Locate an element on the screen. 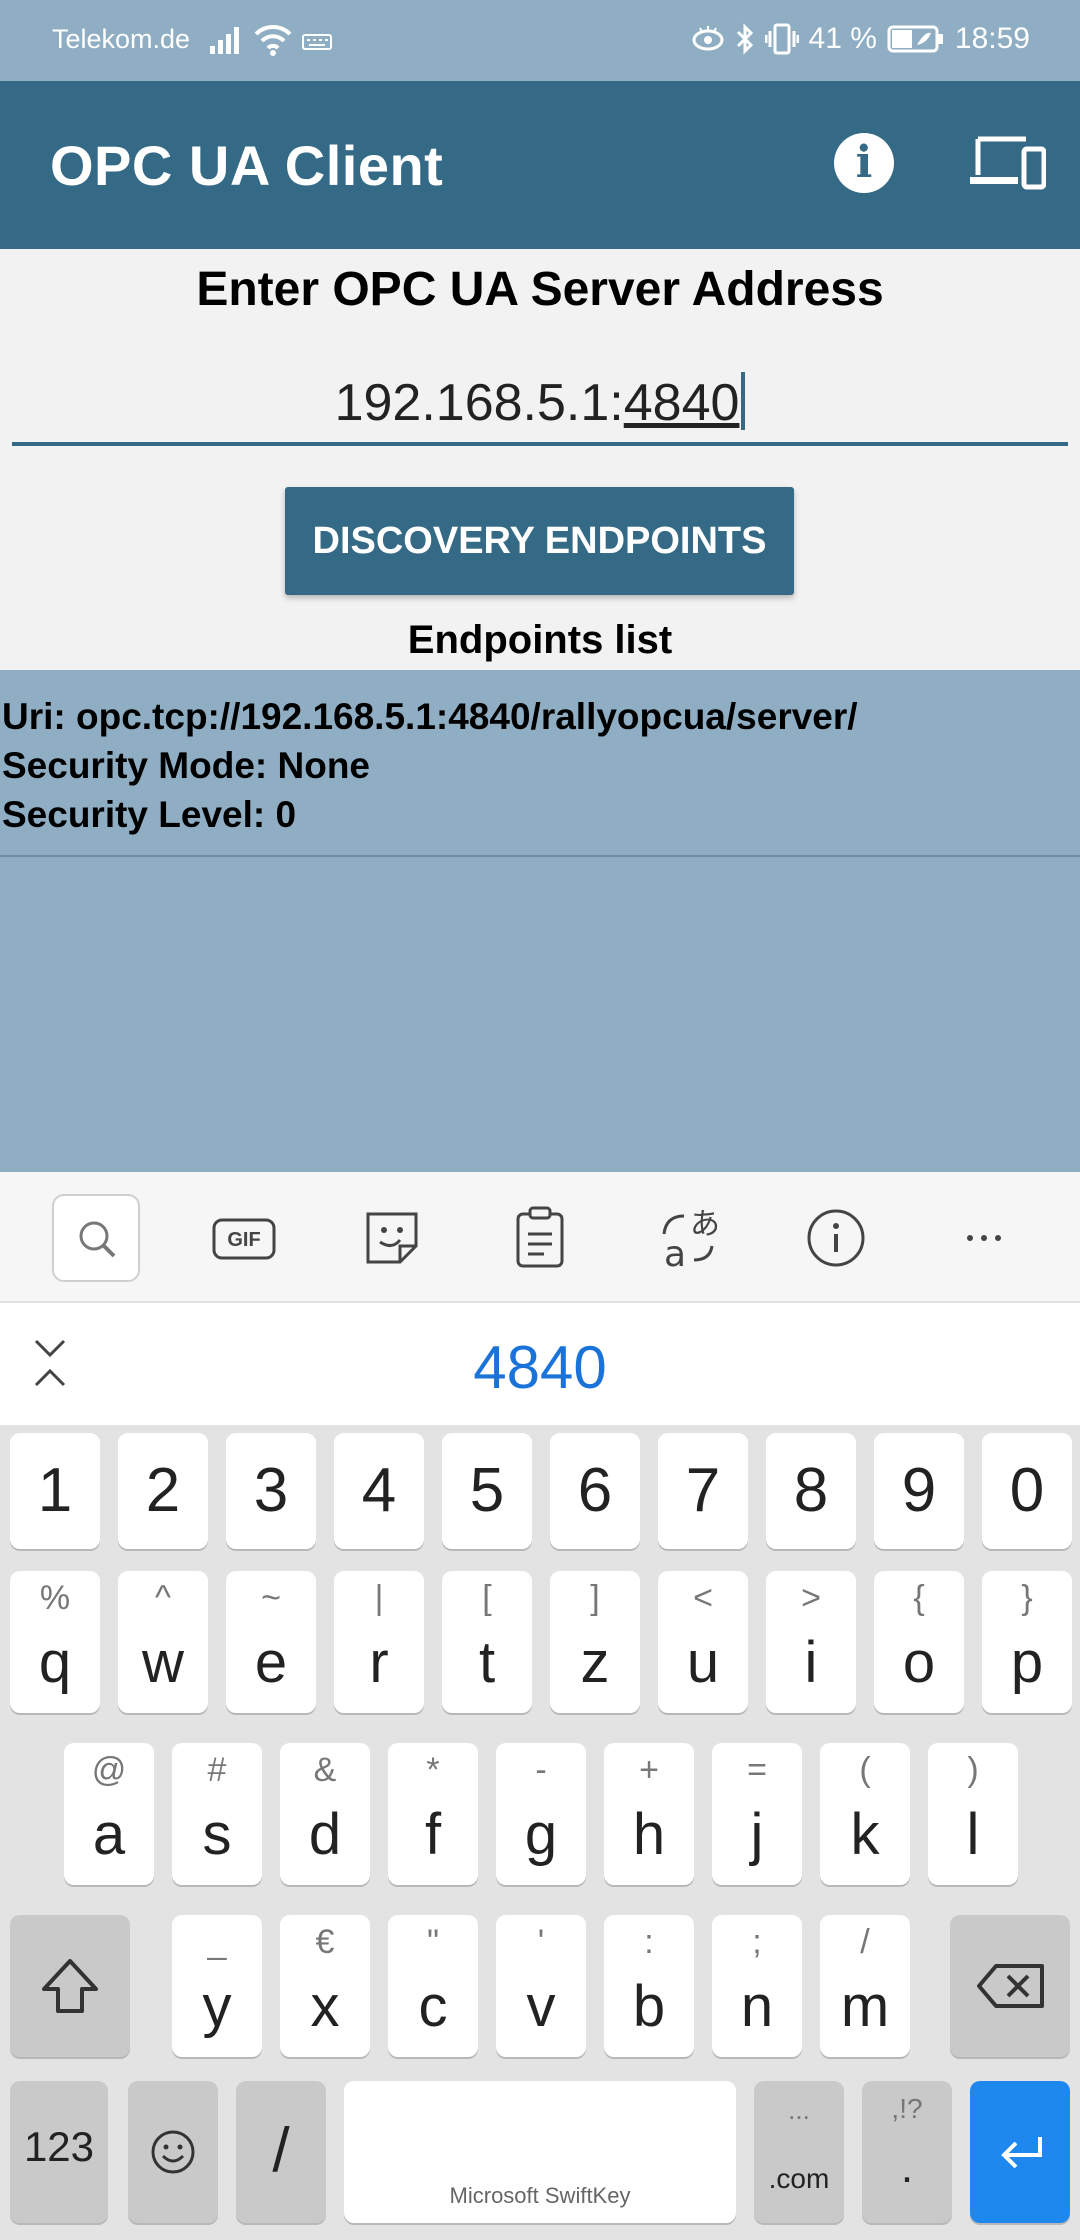 This screenshot has height=2240, width=1080. key-i-alt-label: > is located at coordinates (811, 1598).